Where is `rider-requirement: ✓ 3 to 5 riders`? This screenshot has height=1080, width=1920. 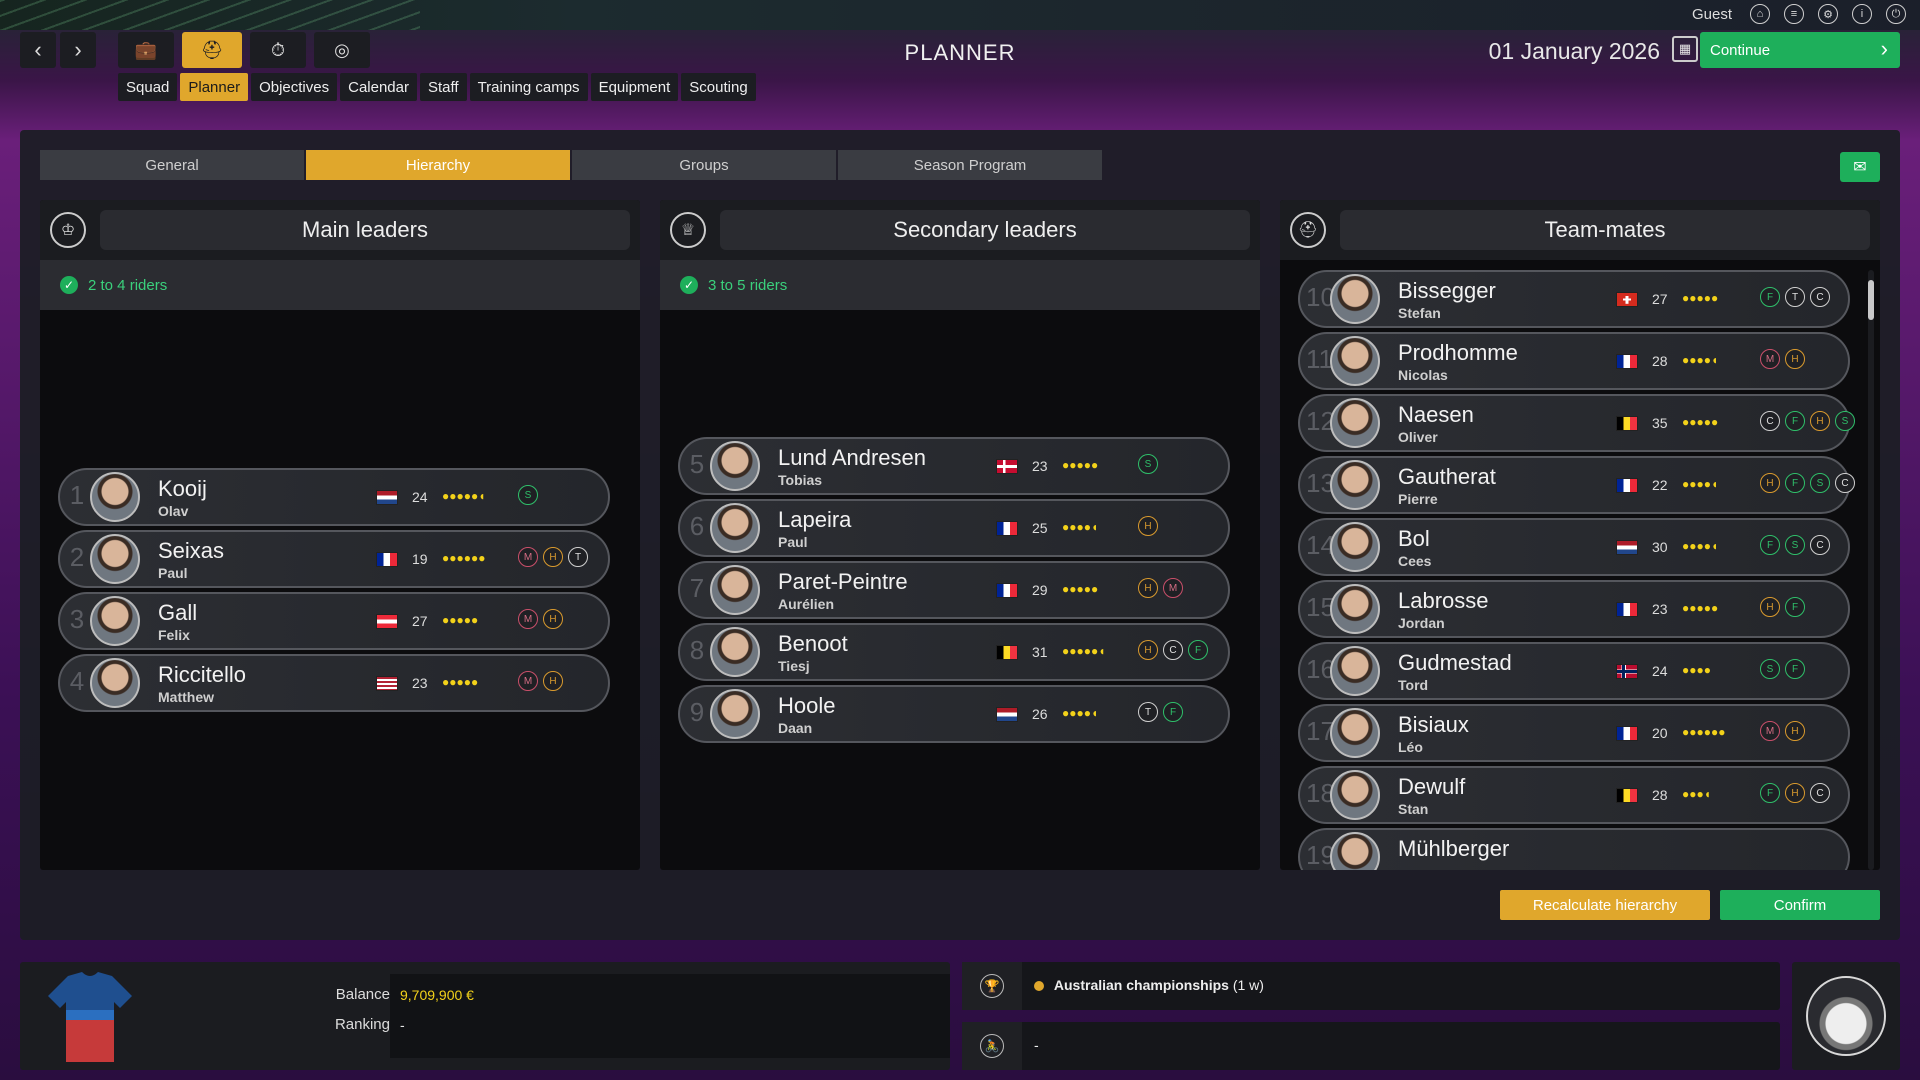
rider-requirement: ✓ 3 to 5 riders is located at coordinates (960, 285).